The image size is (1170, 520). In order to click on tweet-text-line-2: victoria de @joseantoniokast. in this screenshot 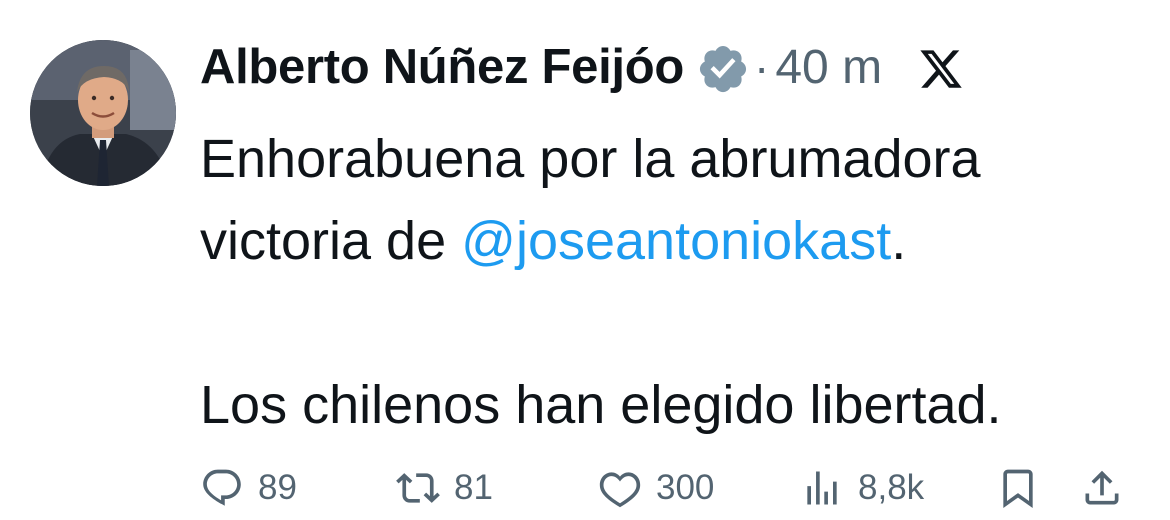, I will do `click(675, 241)`.